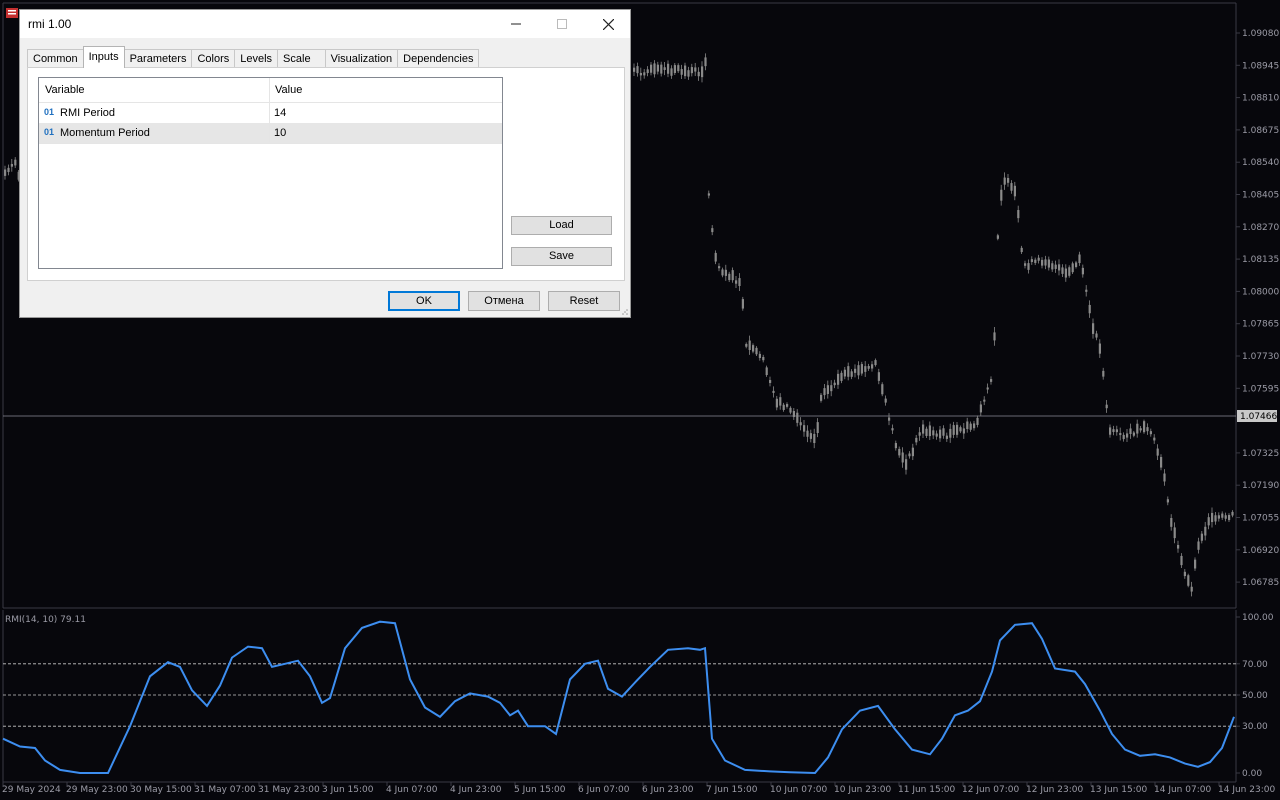 The image size is (1280, 800). I want to click on price-tick-label: 1.08000, so click(1260, 292).